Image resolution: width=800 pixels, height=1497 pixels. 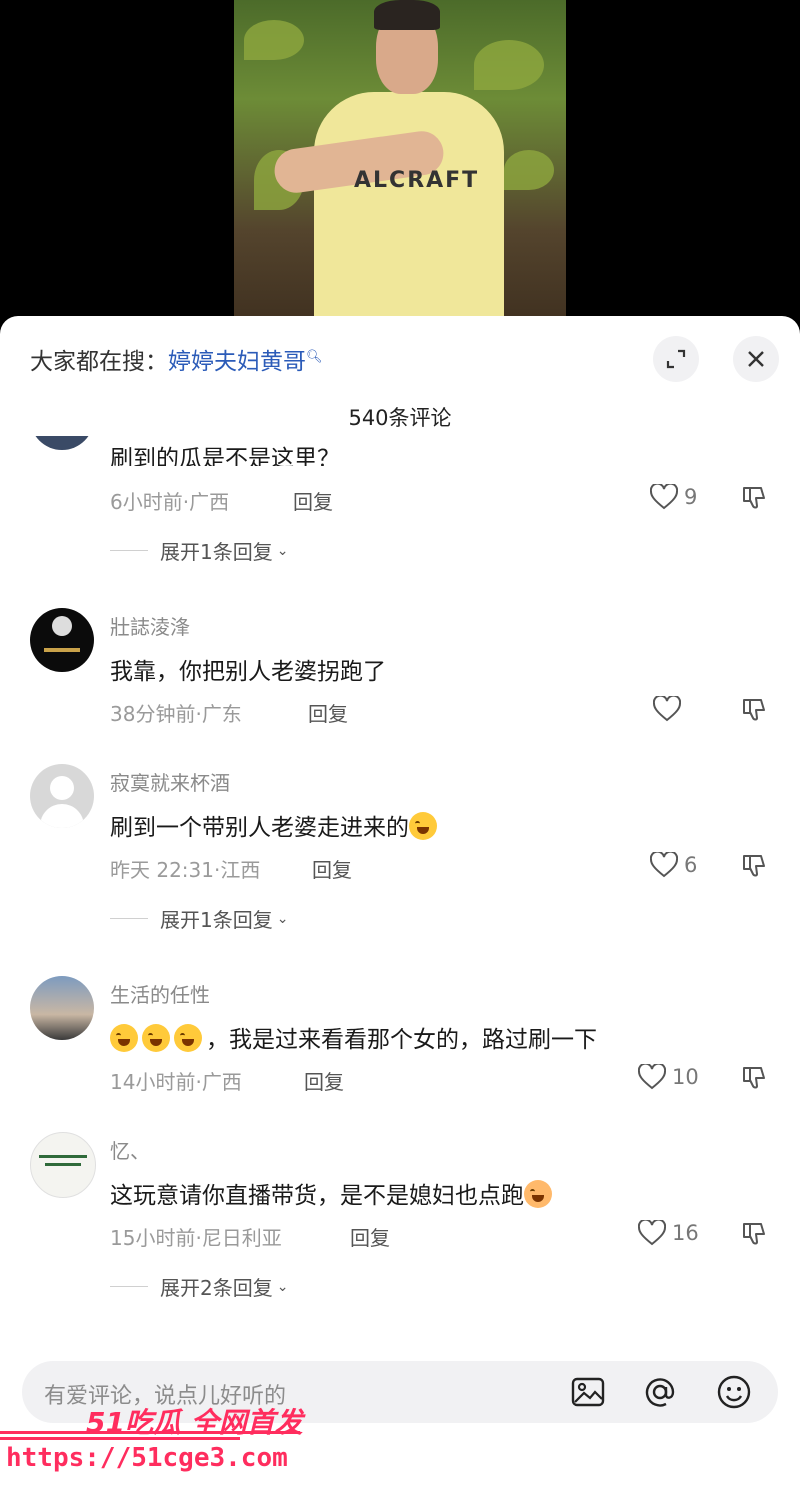 I want to click on like-button: 9, so click(x=673, y=497).